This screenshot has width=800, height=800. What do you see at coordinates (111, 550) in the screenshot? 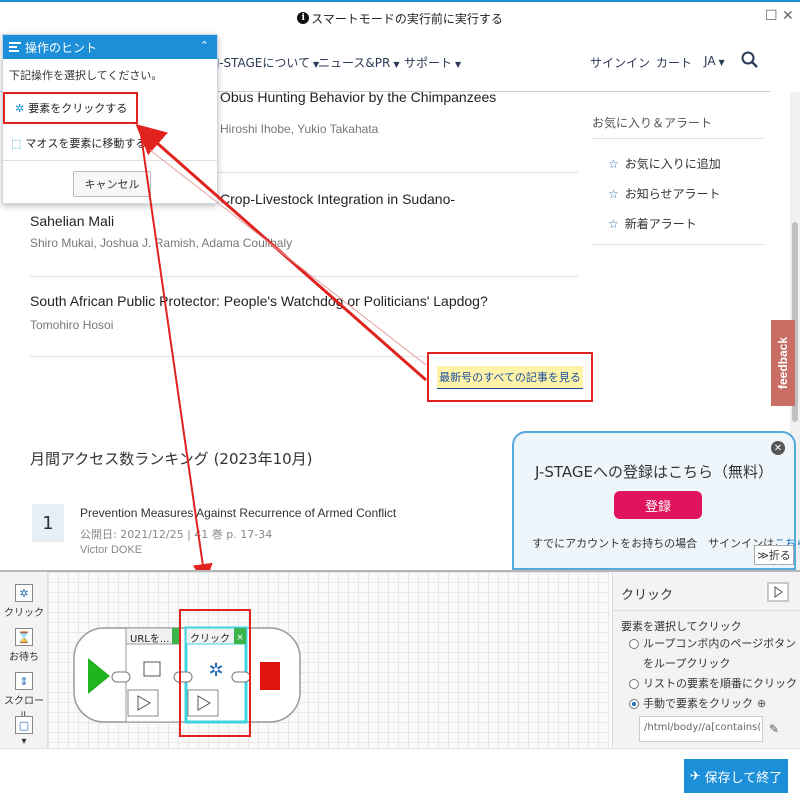
I see `rank-article-author: Victor DOKE` at bounding box center [111, 550].